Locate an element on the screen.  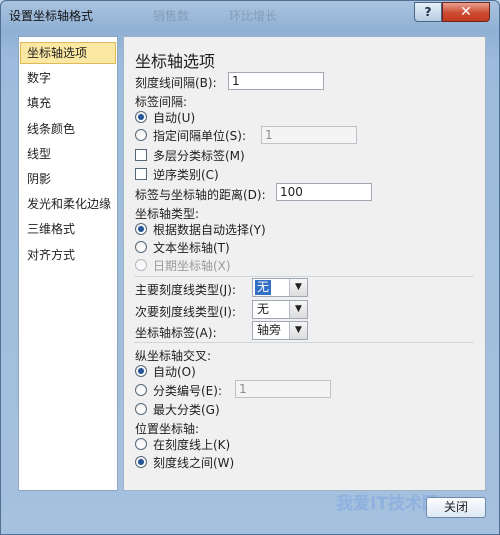
axis-labels-label: 坐标轴标签(A): is located at coordinates (176, 333).